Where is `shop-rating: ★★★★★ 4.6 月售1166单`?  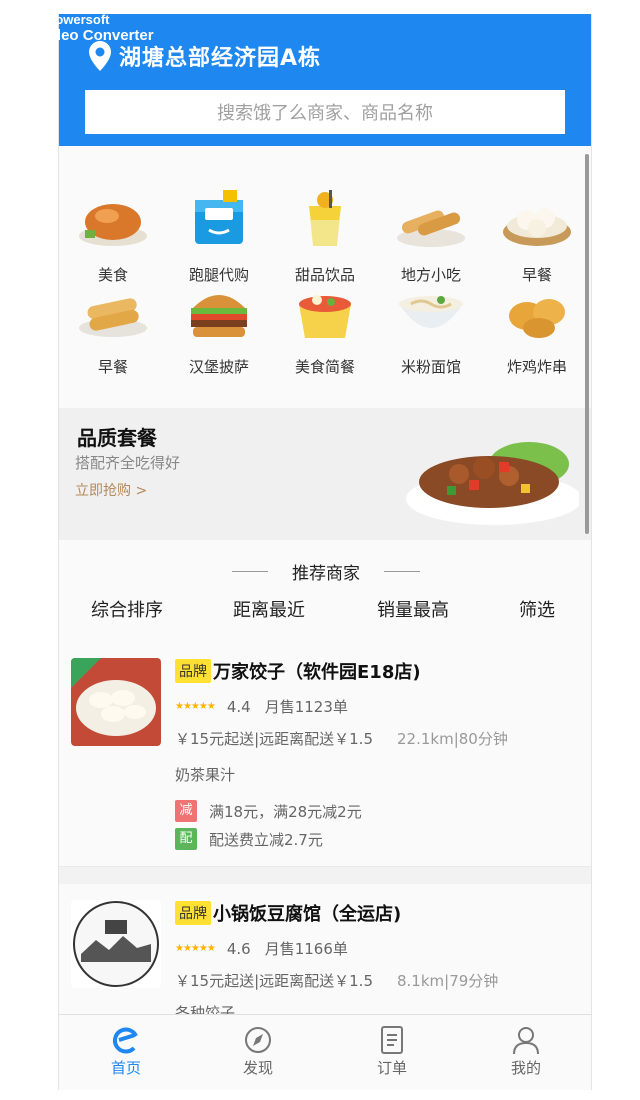
shop-rating: ★★★★★ 4.6 月售1166单 is located at coordinates (261, 948).